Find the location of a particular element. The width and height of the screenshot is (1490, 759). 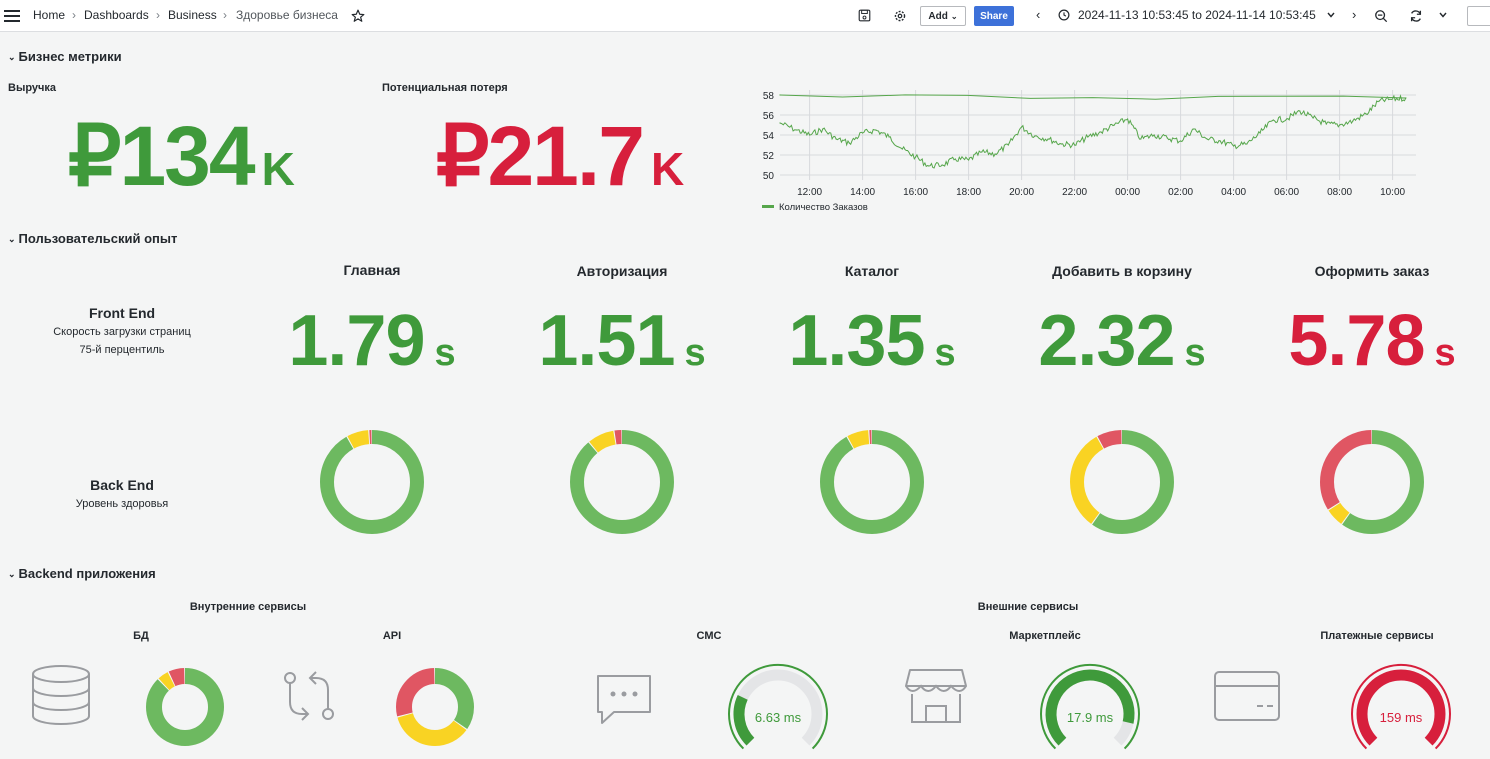

payments-gauge: 159 ms is located at coordinates (1401, 706).